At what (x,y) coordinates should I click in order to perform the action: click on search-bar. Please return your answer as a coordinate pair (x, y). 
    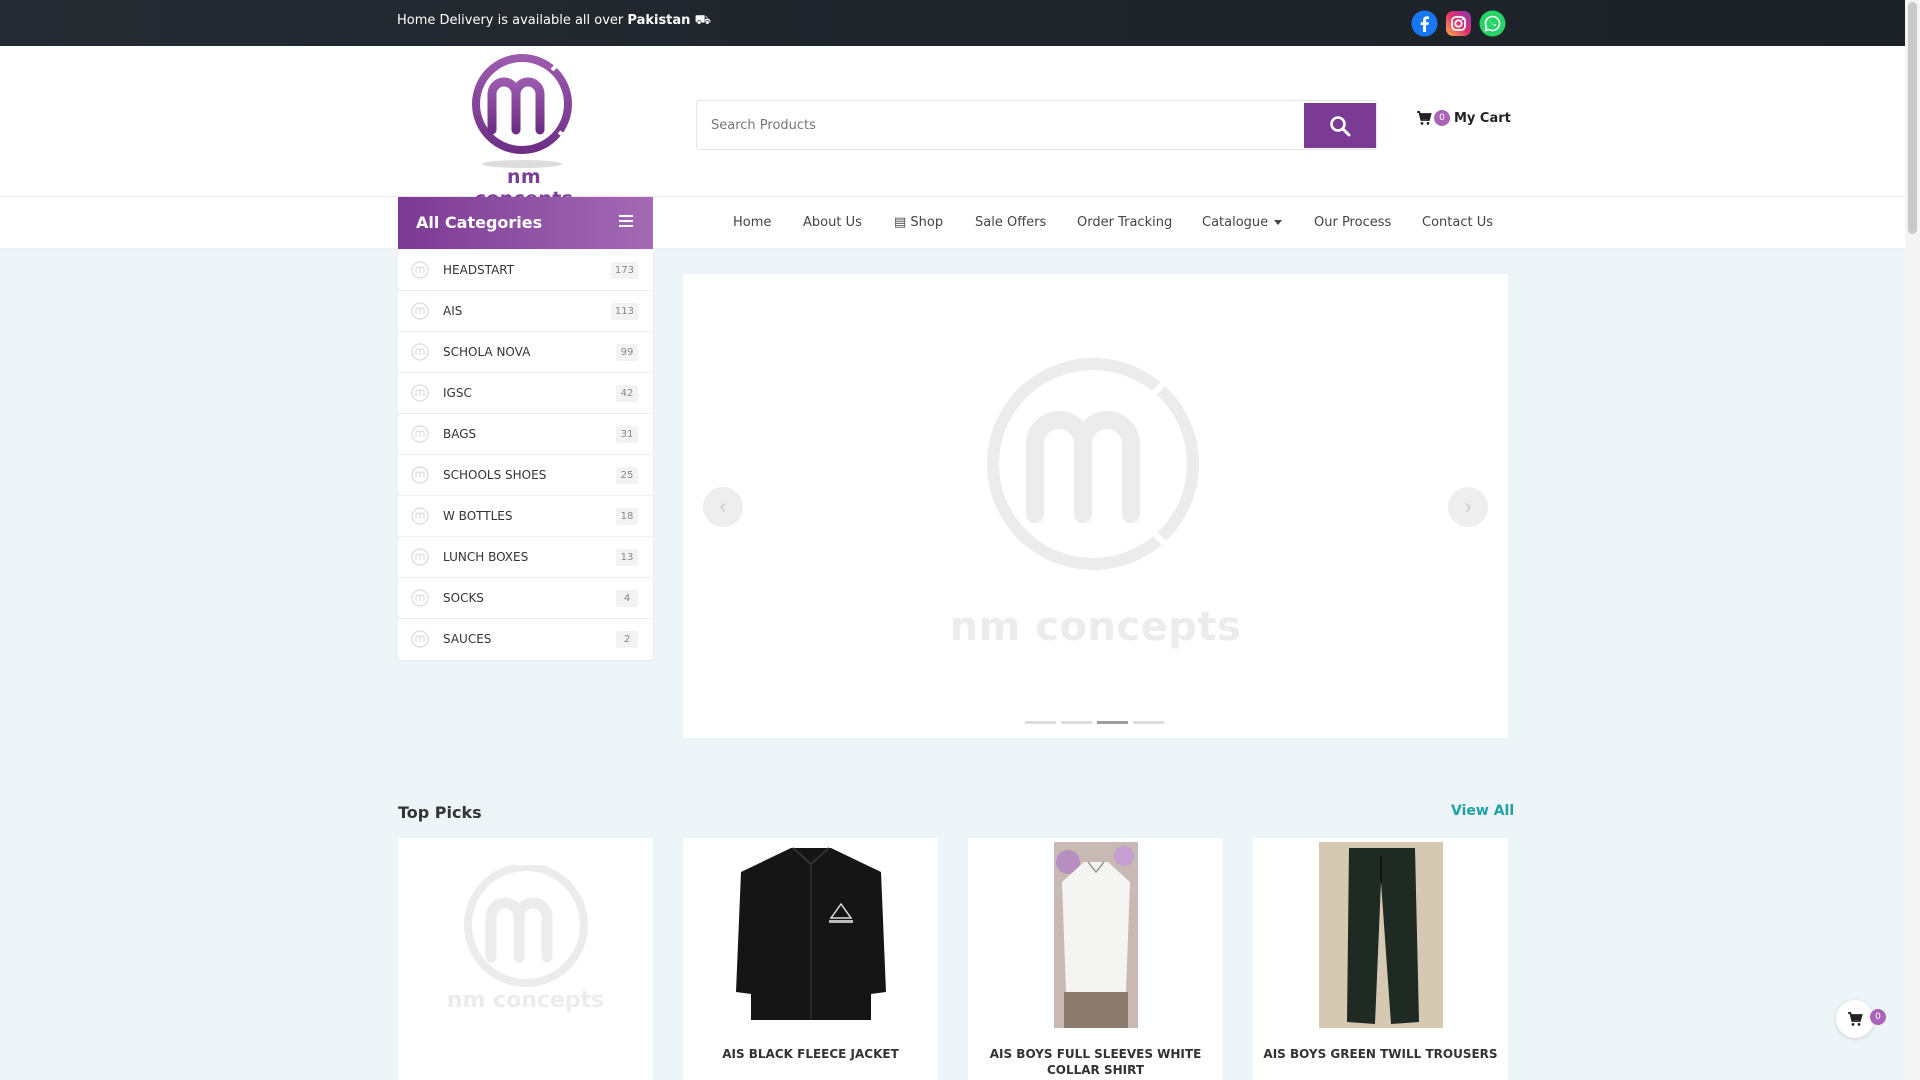
    Looking at the image, I should click on (1036, 125).